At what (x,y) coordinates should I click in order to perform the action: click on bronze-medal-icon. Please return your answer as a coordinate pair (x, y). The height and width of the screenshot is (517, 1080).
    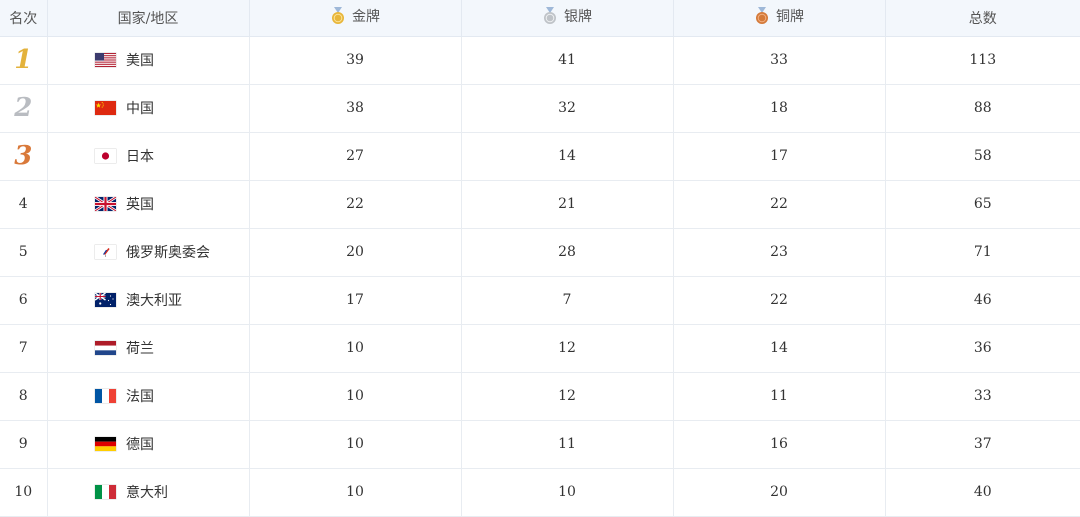
    Looking at the image, I should click on (762, 16).